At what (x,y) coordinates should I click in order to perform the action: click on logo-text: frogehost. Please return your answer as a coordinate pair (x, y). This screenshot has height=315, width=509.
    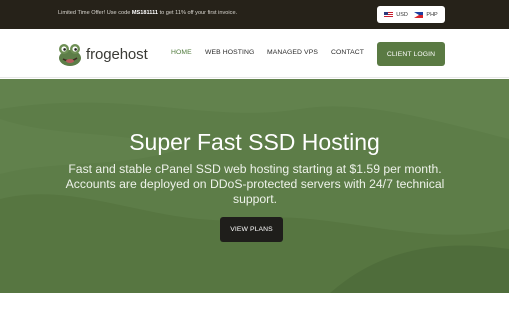
    Looking at the image, I should click on (117, 54).